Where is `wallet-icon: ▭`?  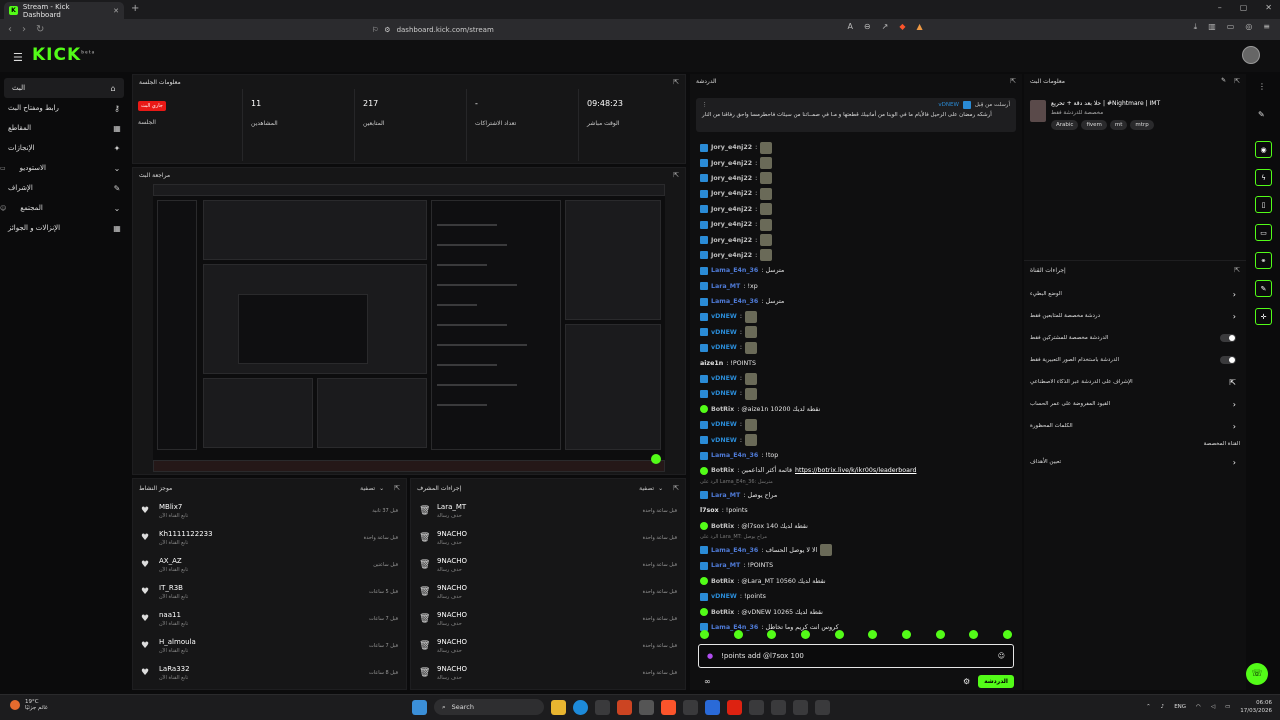
wallet-icon: ▭ is located at coordinates (1231, 27).